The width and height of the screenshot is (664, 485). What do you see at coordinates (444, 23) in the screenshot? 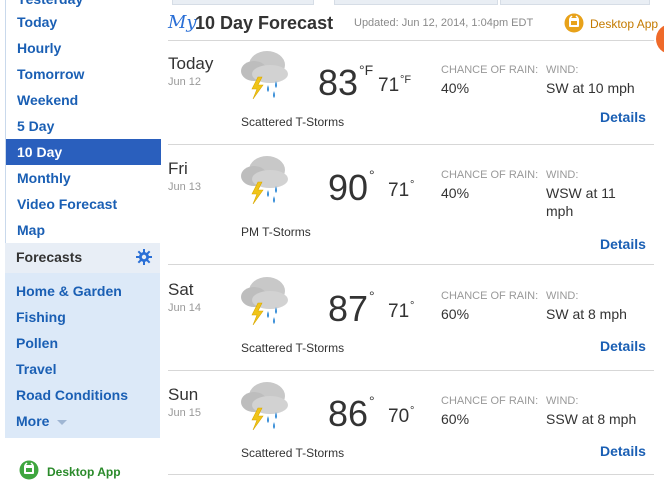
I see `updated-timestamp: Updated: Jun 12, 2014, 1:04pm EDT` at bounding box center [444, 23].